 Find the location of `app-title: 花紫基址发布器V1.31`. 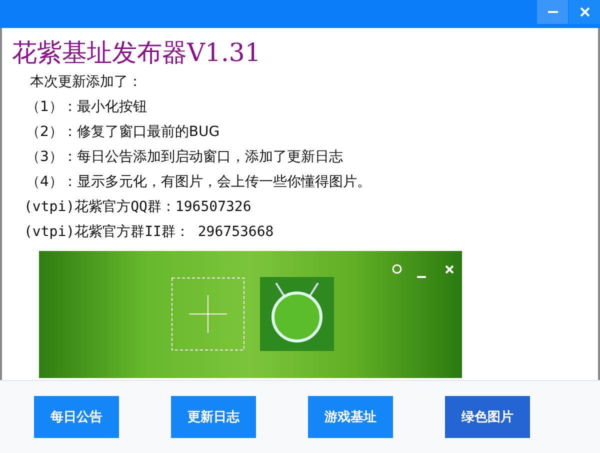

app-title: 花紫基址发布器V1.31 is located at coordinates (137, 53).